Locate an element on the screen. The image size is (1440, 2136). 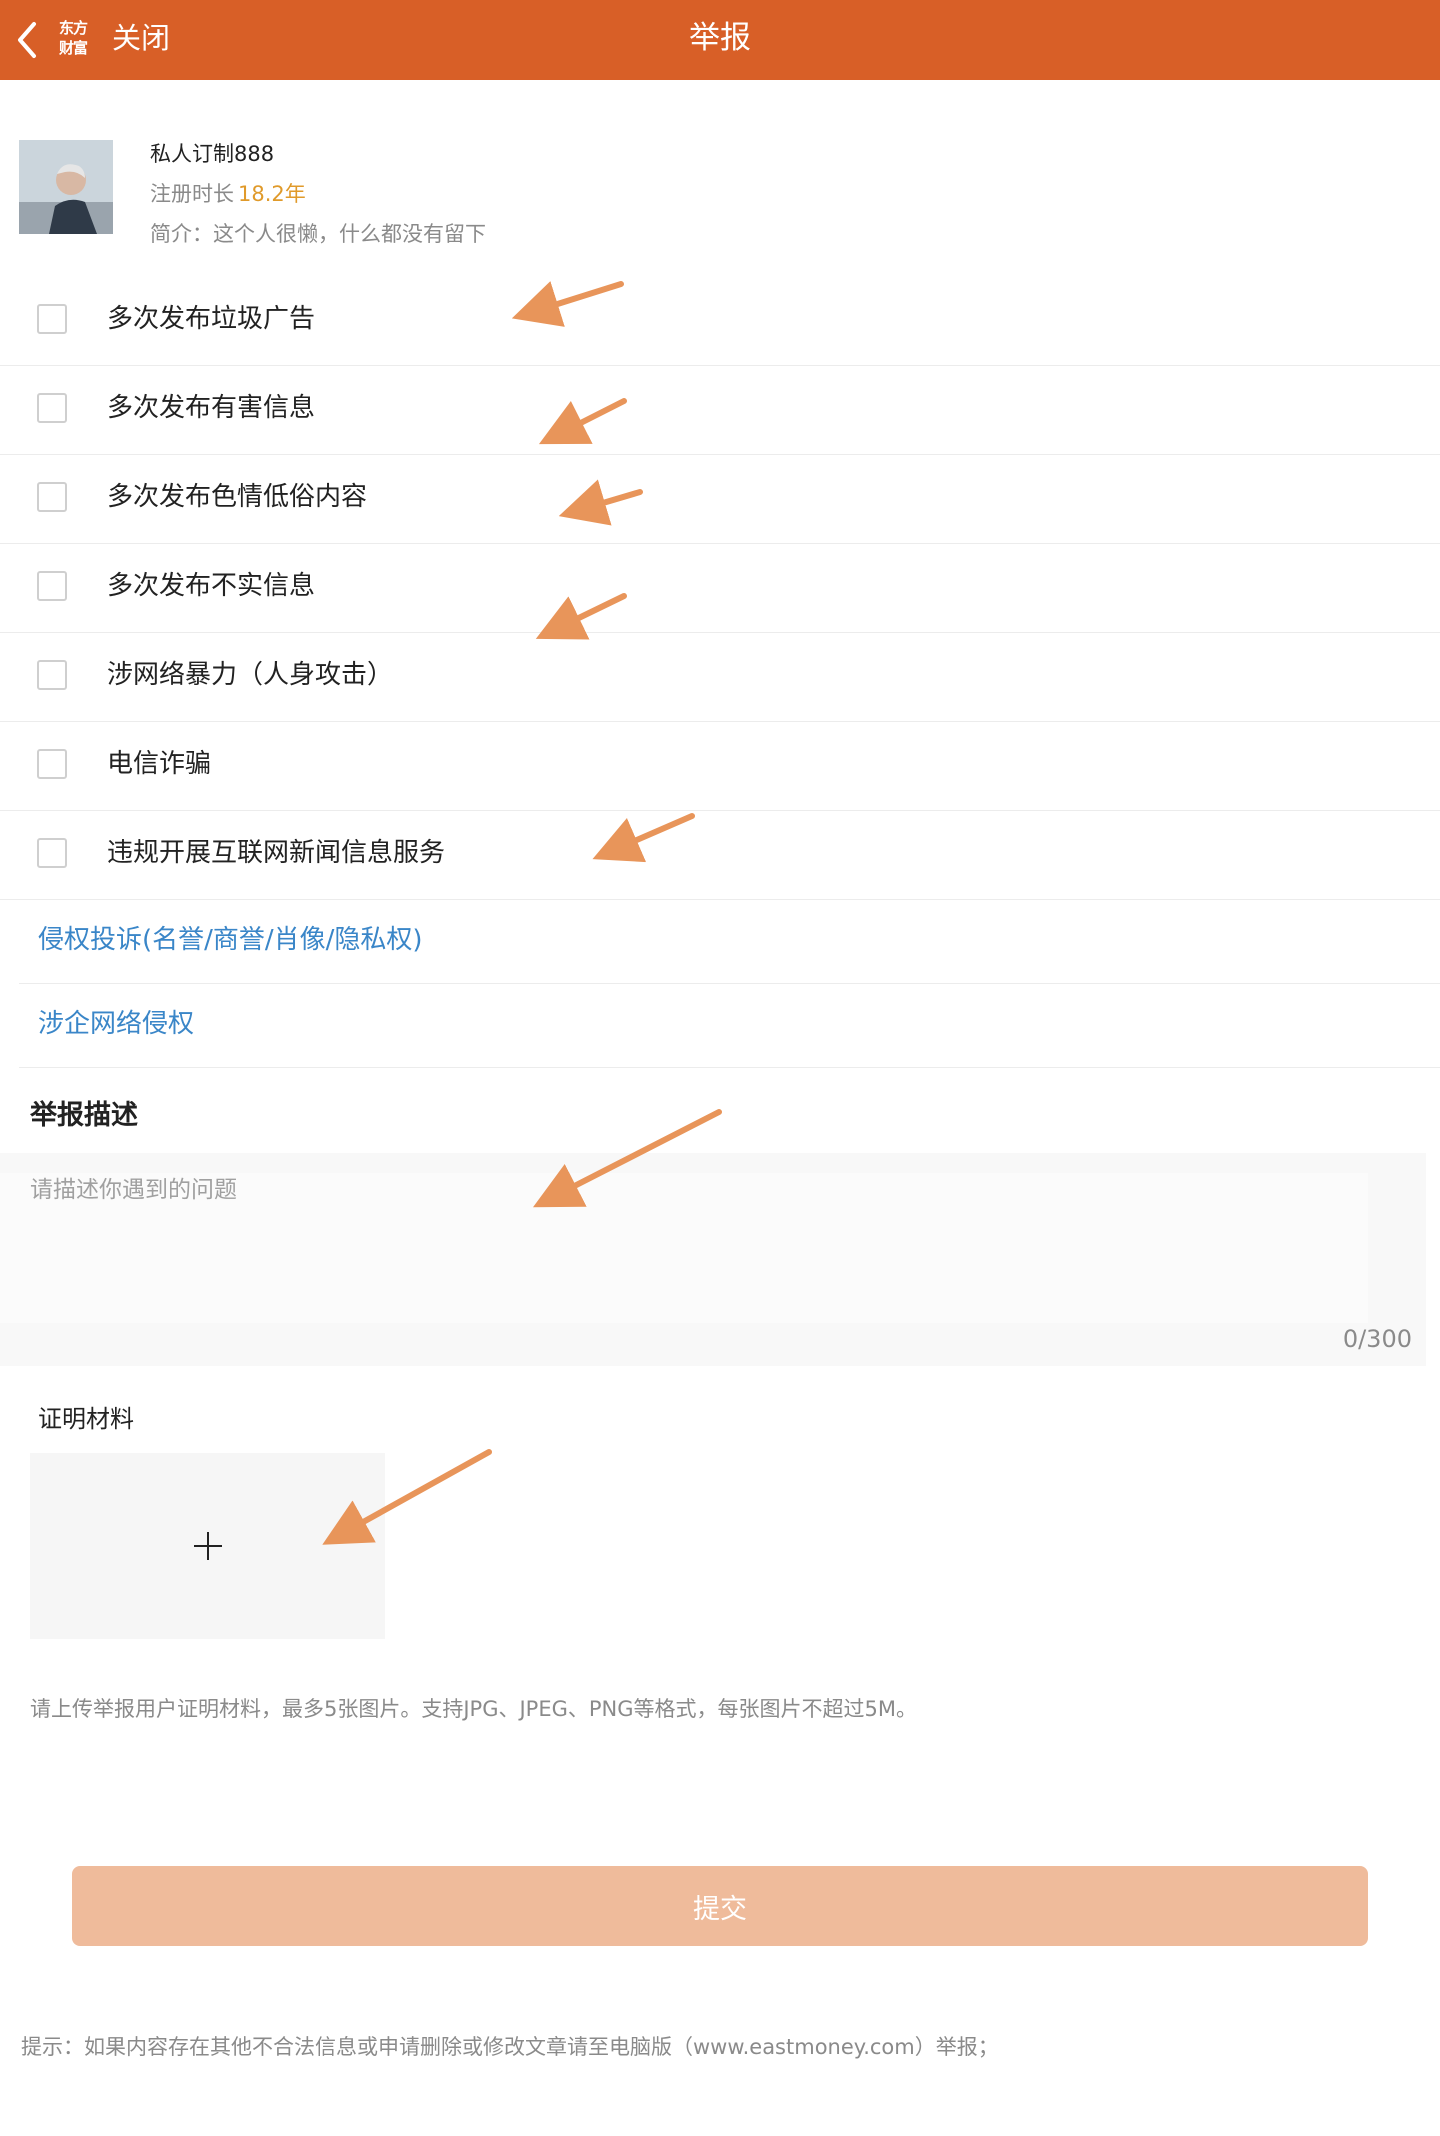
char-counter: 0/300 is located at coordinates (1377, 1339).